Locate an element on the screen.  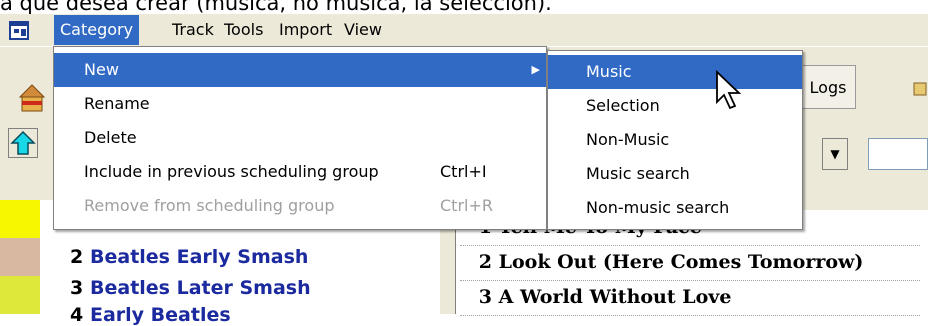
category-color-strip is located at coordinates (20, 257).